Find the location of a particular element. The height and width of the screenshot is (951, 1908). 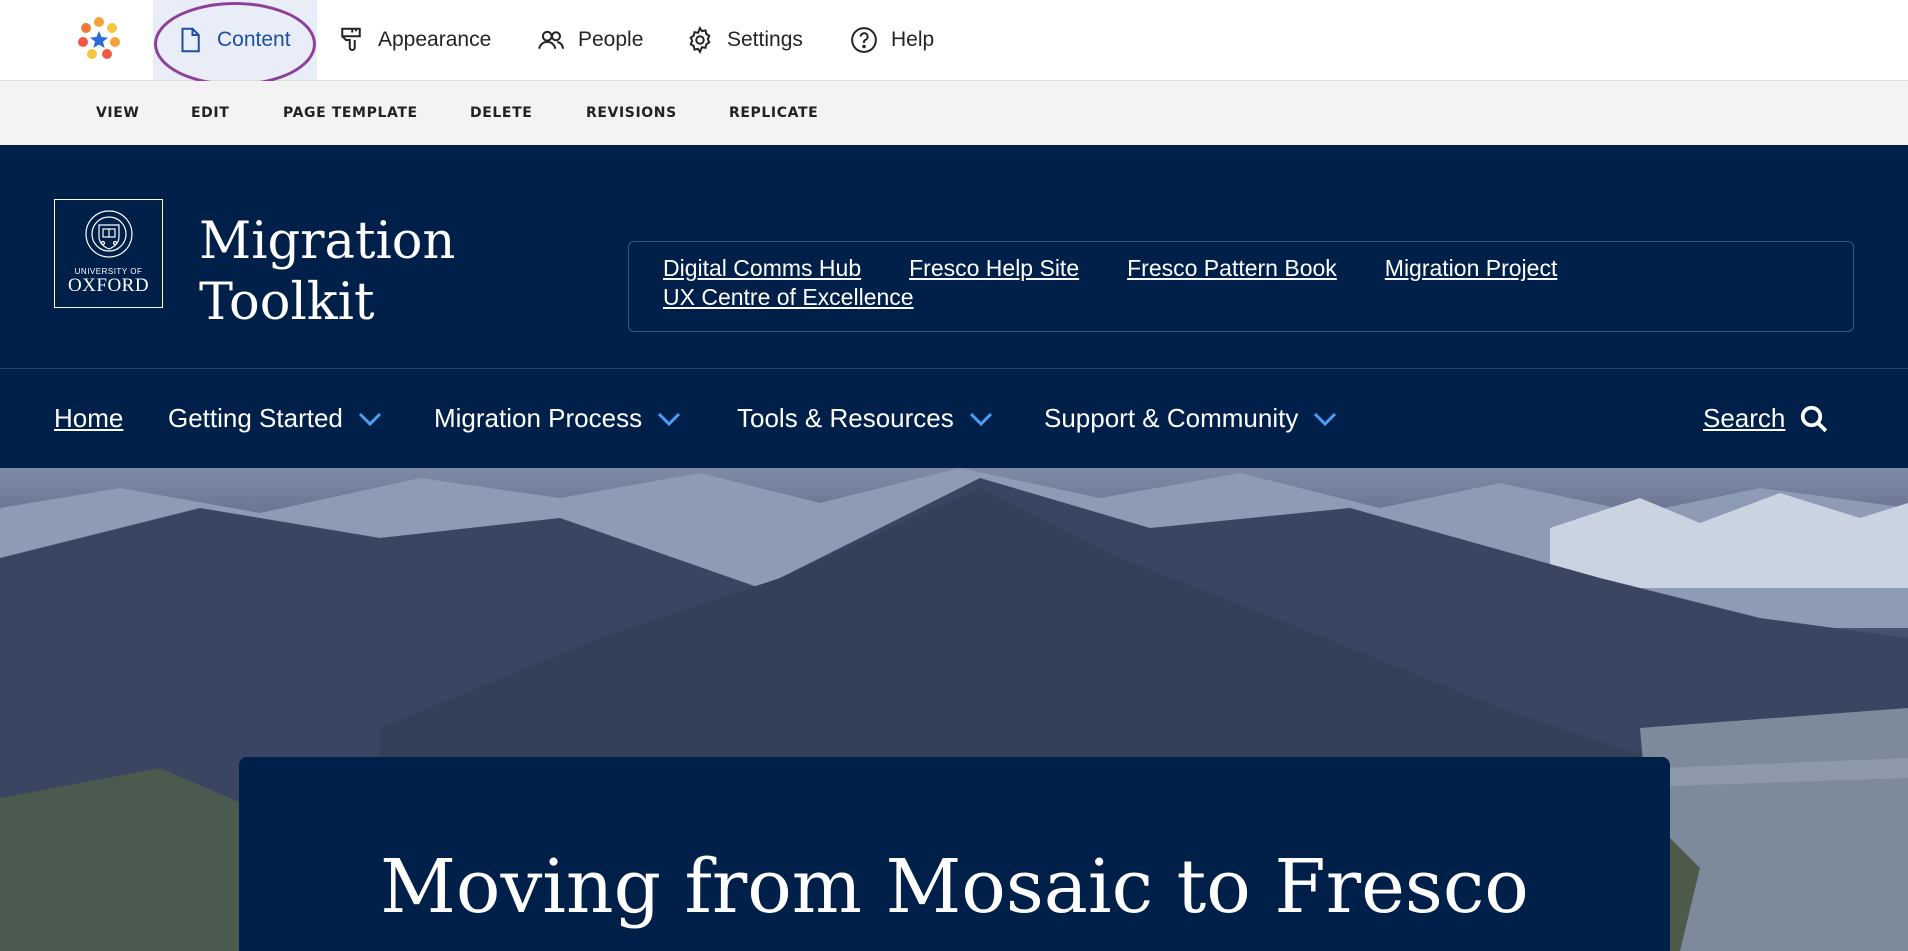

nav-item-tools-resources: Tools & Resources is located at coordinates (865, 418).